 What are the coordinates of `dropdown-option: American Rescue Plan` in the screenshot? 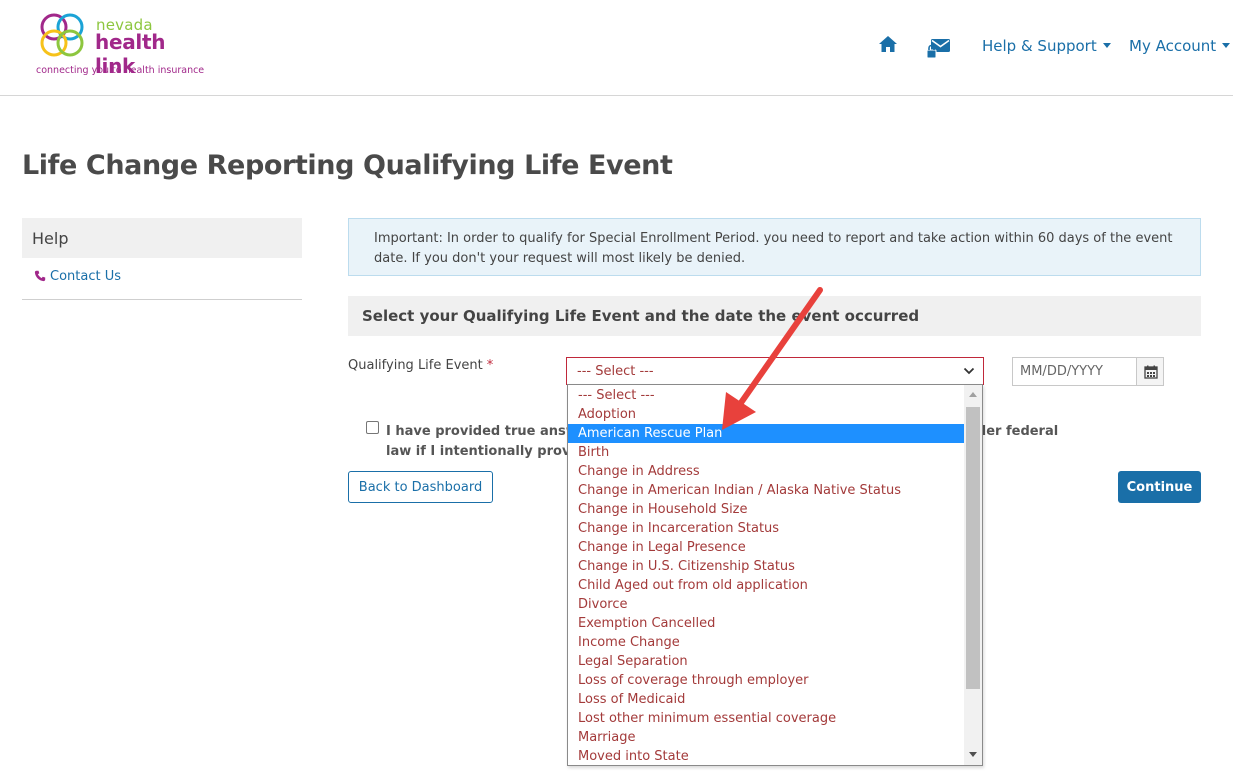 It's located at (766, 433).